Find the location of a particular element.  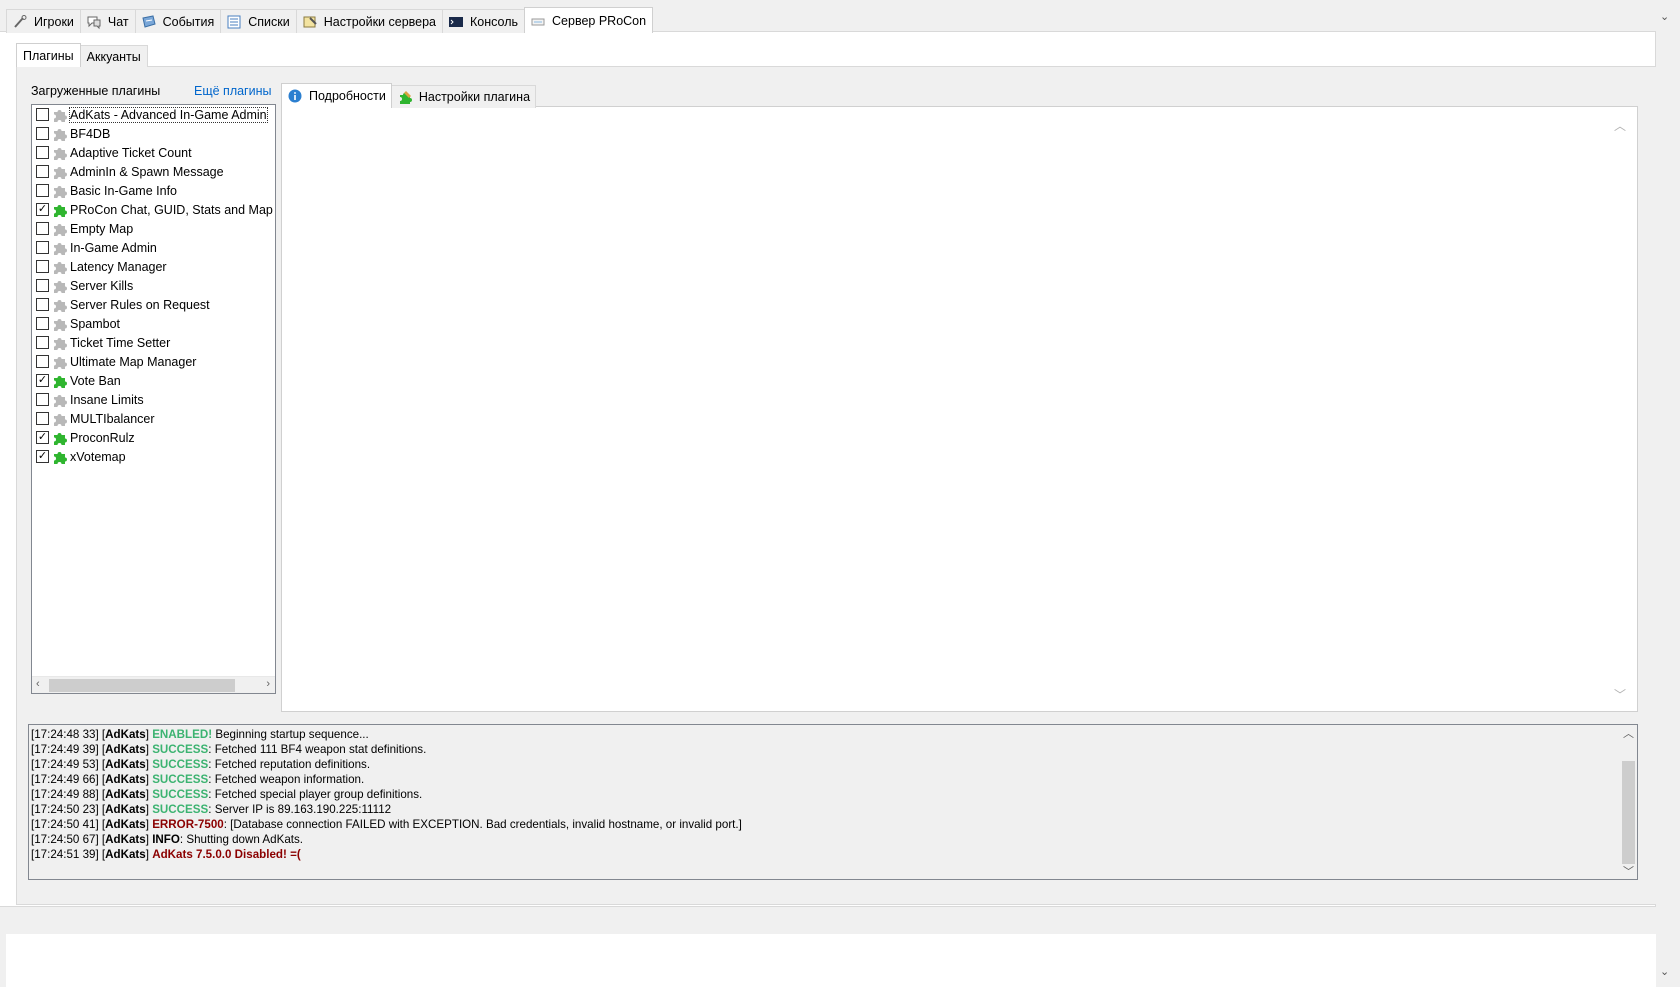

plugin-list-item: ✓ PRoCon Chat, GUID, Stats and Map Logger is located at coordinates (153, 209).